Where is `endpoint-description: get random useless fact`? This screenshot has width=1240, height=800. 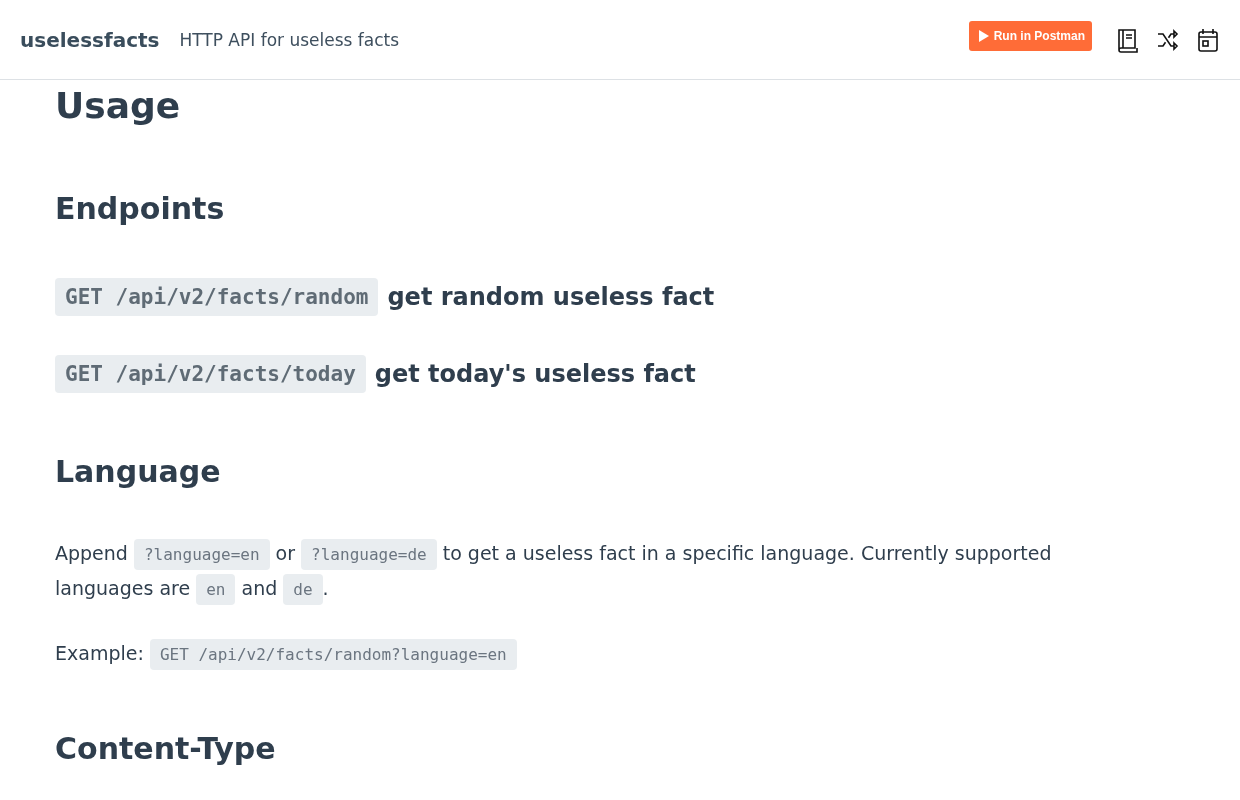 endpoint-description: get random useless fact is located at coordinates (551, 297).